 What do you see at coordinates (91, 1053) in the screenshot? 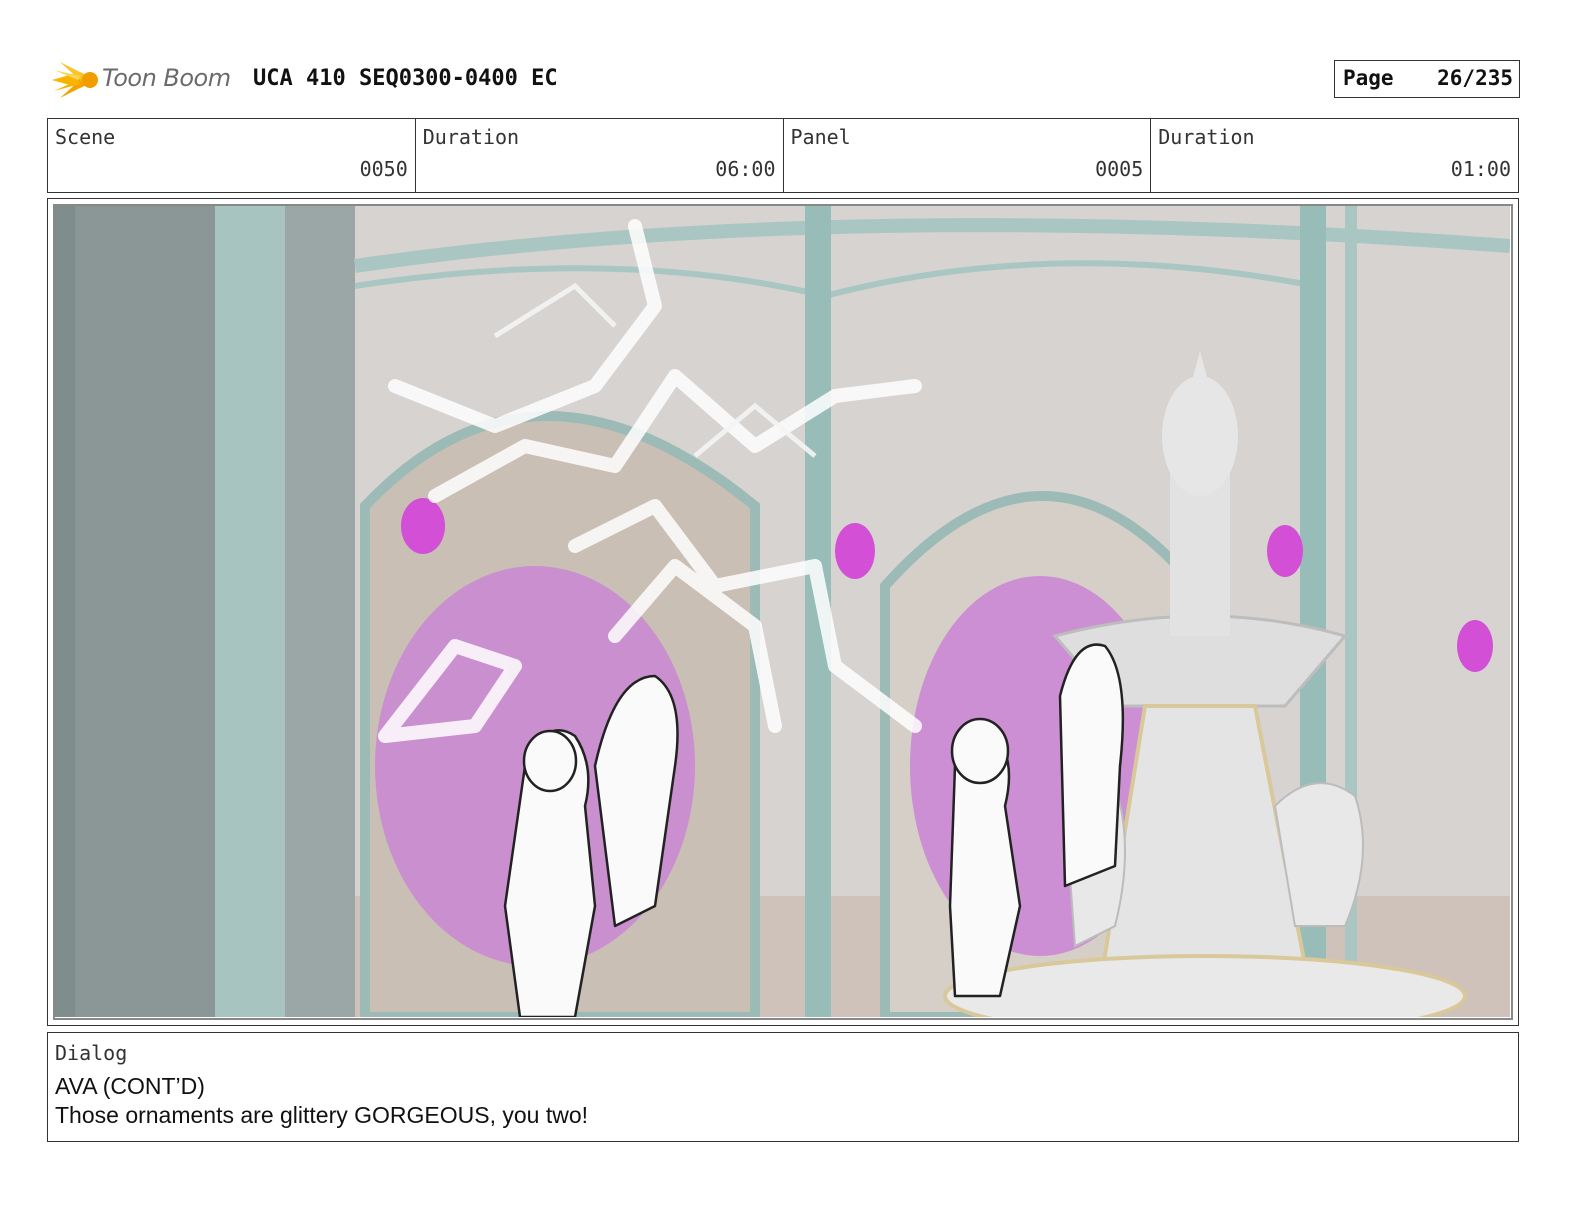
I see `dialog-label: Dialog` at bounding box center [91, 1053].